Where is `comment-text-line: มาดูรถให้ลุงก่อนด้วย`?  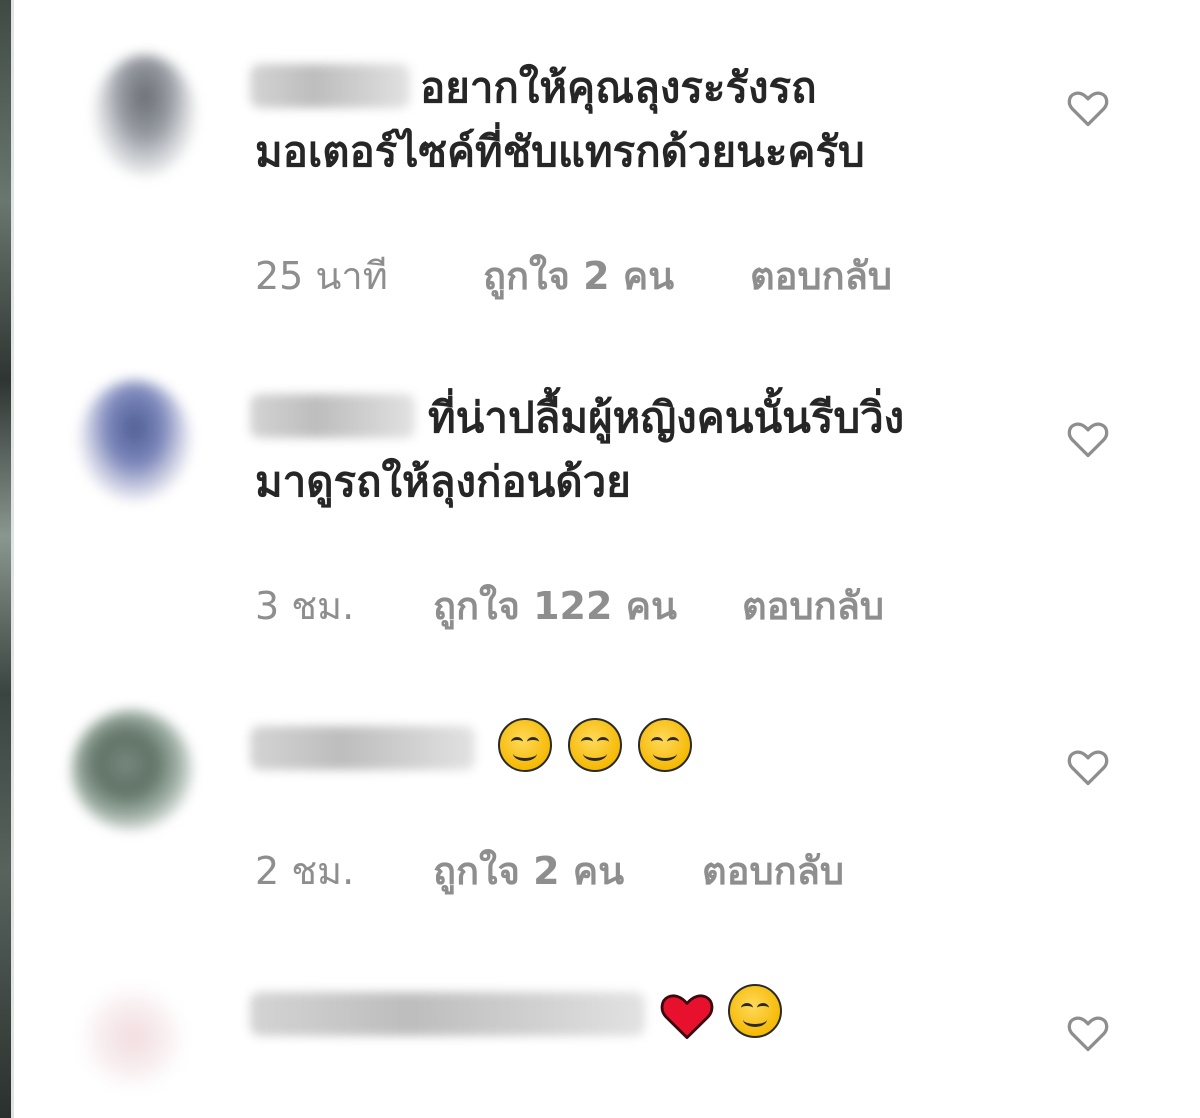
comment-text-line: มาดูรถให้ลุงก่อนด้วย is located at coordinates (443, 481).